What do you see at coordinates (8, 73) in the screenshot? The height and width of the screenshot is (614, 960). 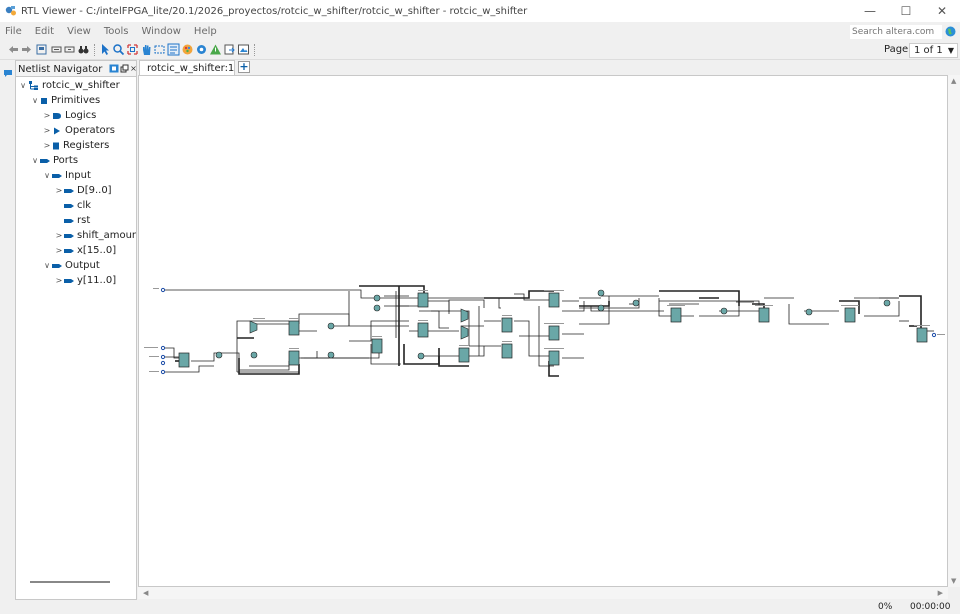 I see `chat-bubble-icon` at bounding box center [8, 73].